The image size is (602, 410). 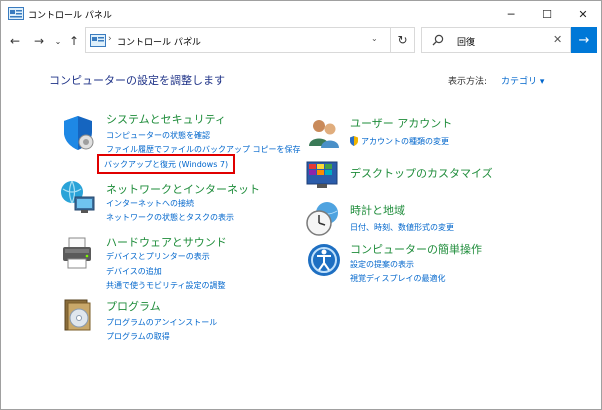 I want to click on link-devices-printers: デバイスとプリンターの表示, so click(x=158, y=256).